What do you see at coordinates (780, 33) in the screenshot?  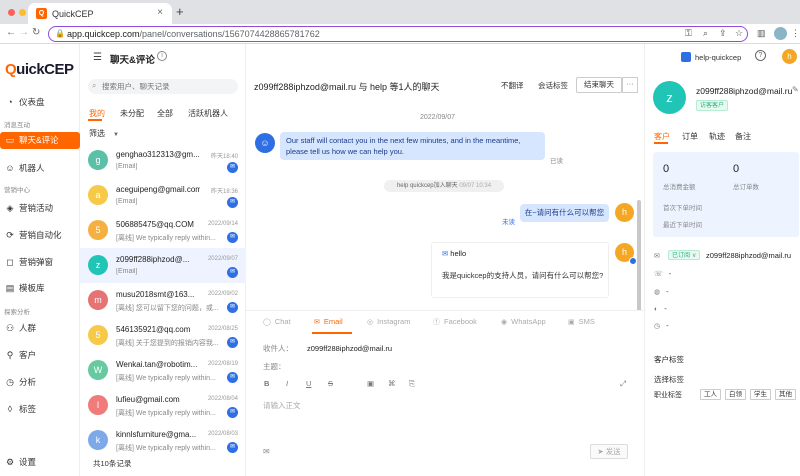 I see `profile-avatar` at bounding box center [780, 33].